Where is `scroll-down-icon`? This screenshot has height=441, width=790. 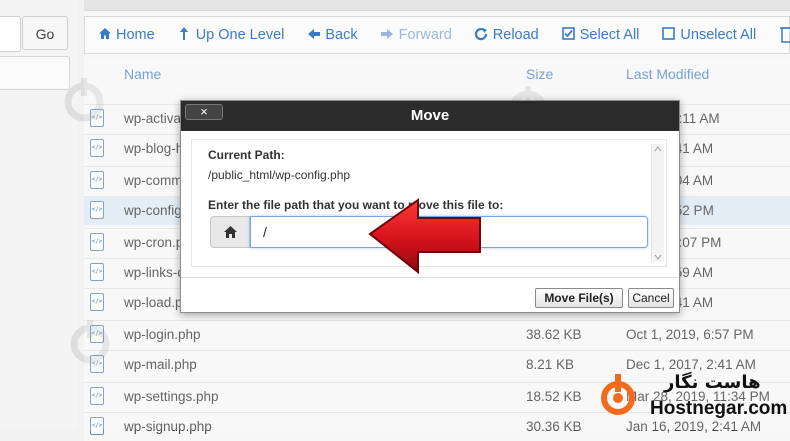
scroll-down-icon is located at coordinates (658, 257).